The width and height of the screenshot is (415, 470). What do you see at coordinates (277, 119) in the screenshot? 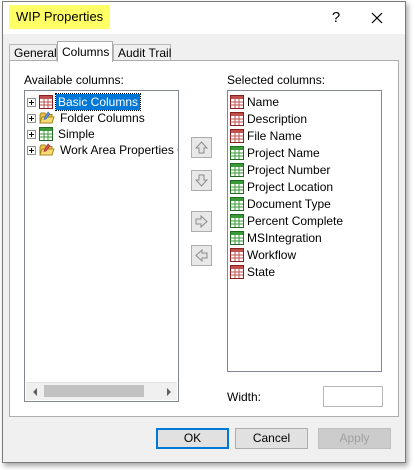
I see `selected-column-label: Description` at bounding box center [277, 119].